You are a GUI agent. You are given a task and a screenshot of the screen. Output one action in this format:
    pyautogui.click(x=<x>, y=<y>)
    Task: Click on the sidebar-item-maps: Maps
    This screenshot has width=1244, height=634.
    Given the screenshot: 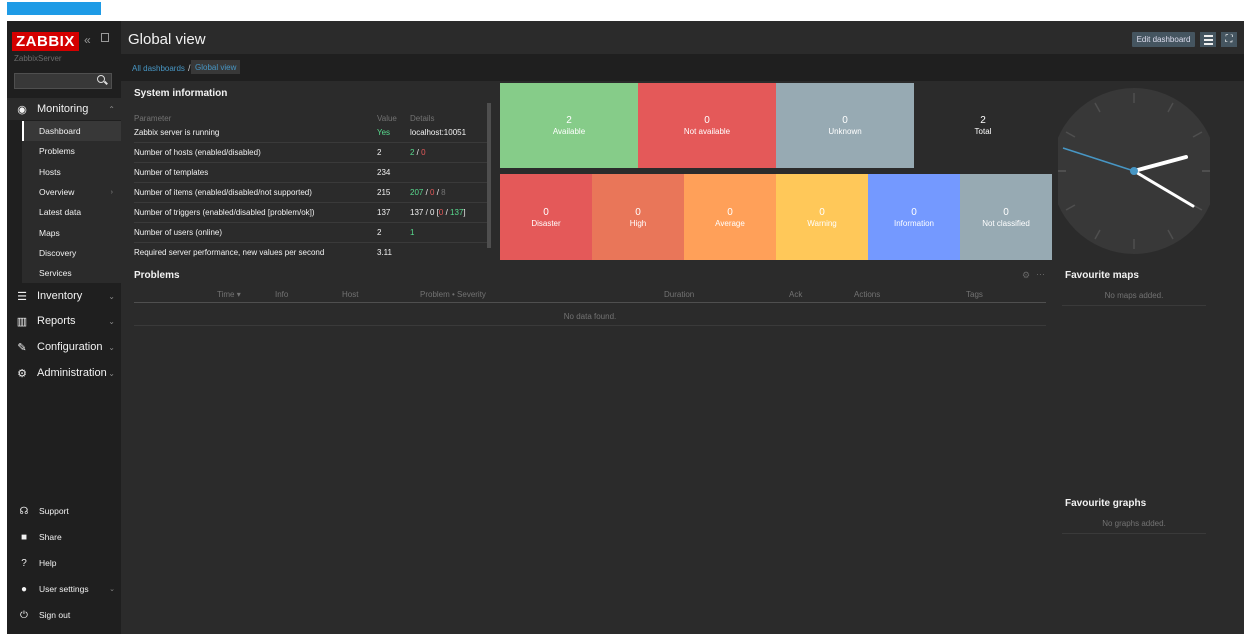 What is the action you would take?
    pyautogui.click(x=71, y=232)
    